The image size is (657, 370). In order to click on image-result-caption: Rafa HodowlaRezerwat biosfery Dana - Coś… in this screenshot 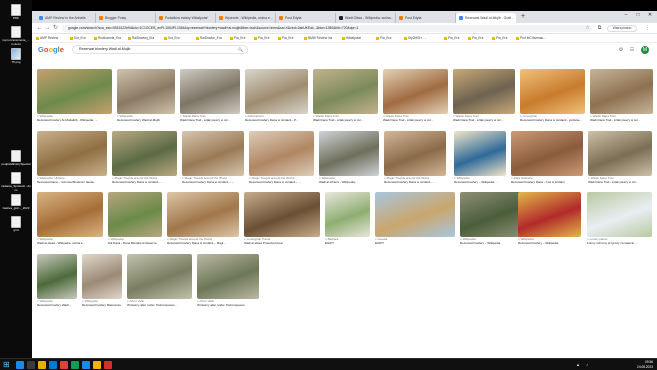, I will do `click(547, 180)`.